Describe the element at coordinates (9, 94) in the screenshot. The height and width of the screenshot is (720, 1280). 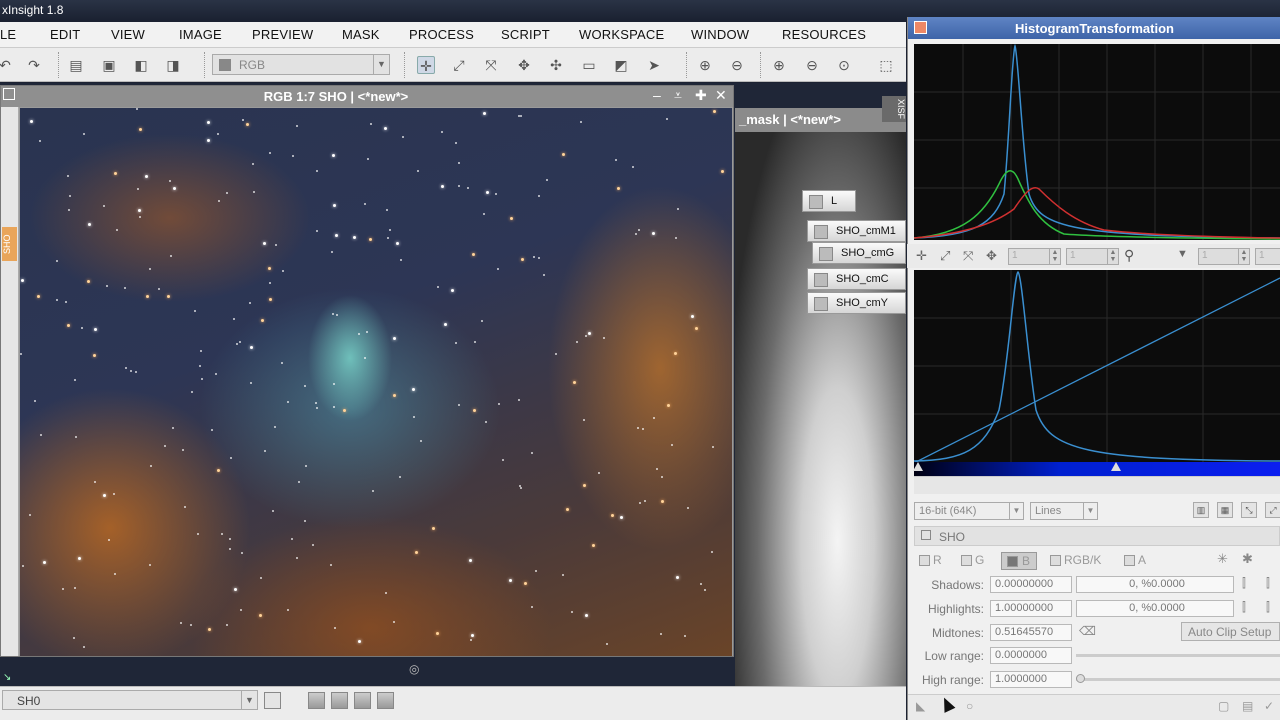
I see `window-menu-icon` at that location.